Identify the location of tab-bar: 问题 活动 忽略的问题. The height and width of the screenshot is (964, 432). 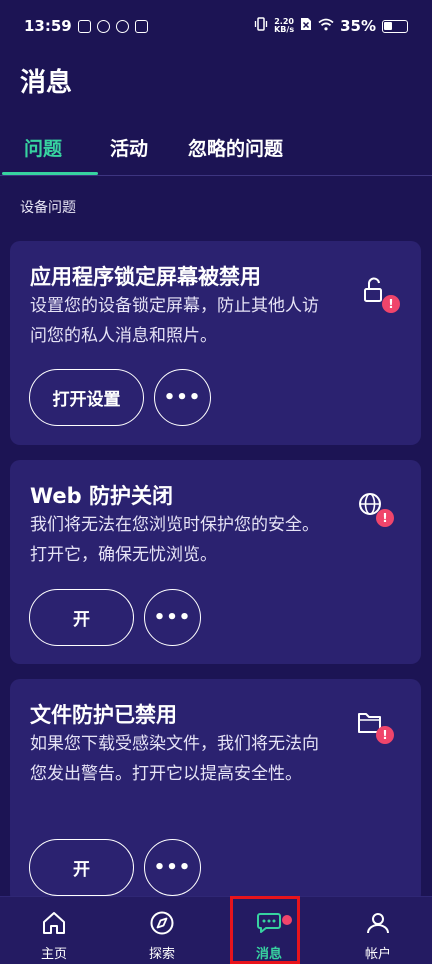
(216, 152).